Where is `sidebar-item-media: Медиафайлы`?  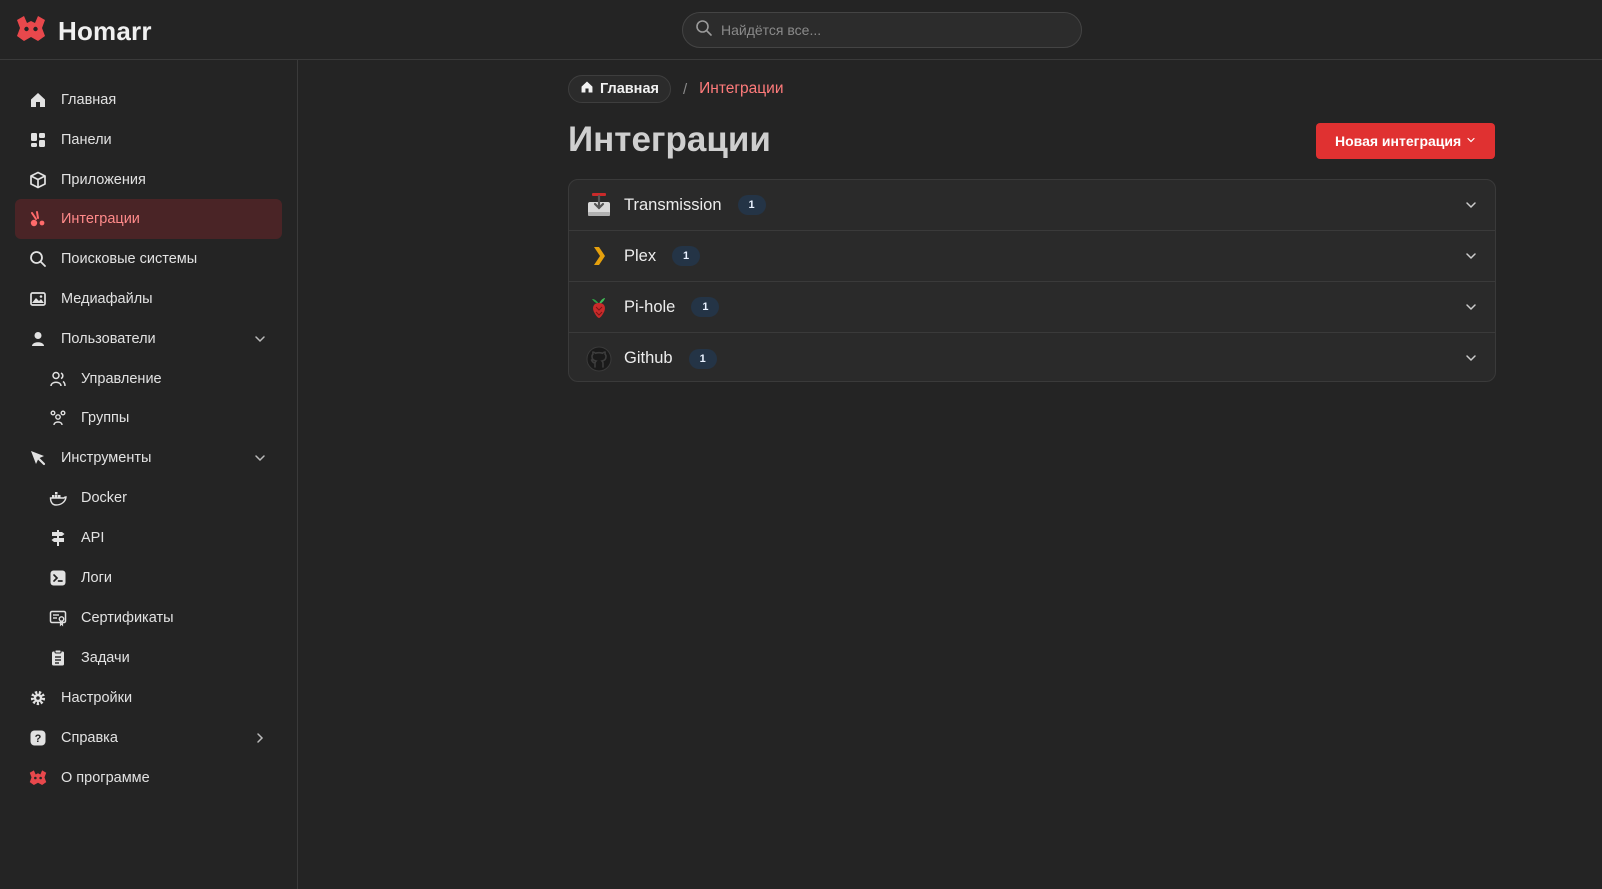 sidebar-item-media: Медиафайлы is located at coordinates (148, 299).